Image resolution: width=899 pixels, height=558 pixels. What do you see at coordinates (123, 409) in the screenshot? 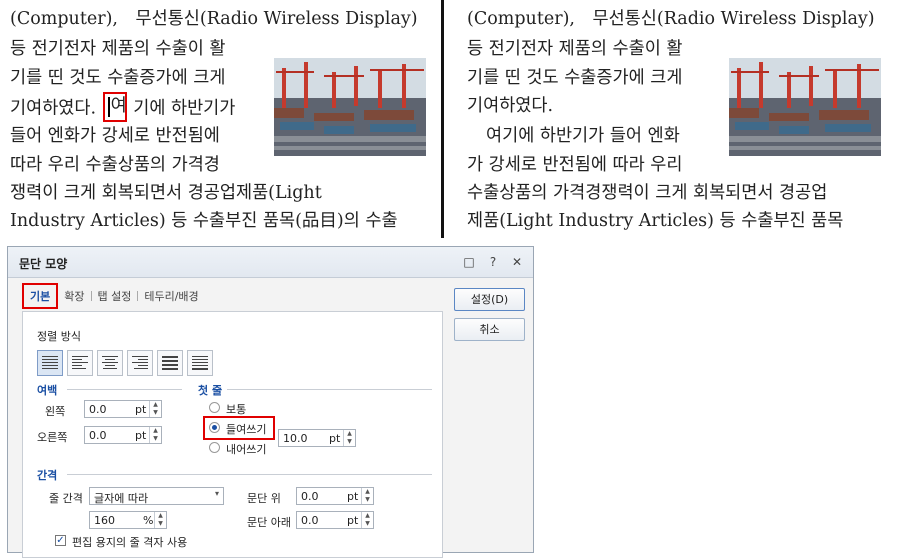
I see `margin-left-spinner: 0.0 pt ▲ ▼` at bounding box center [123, 409].